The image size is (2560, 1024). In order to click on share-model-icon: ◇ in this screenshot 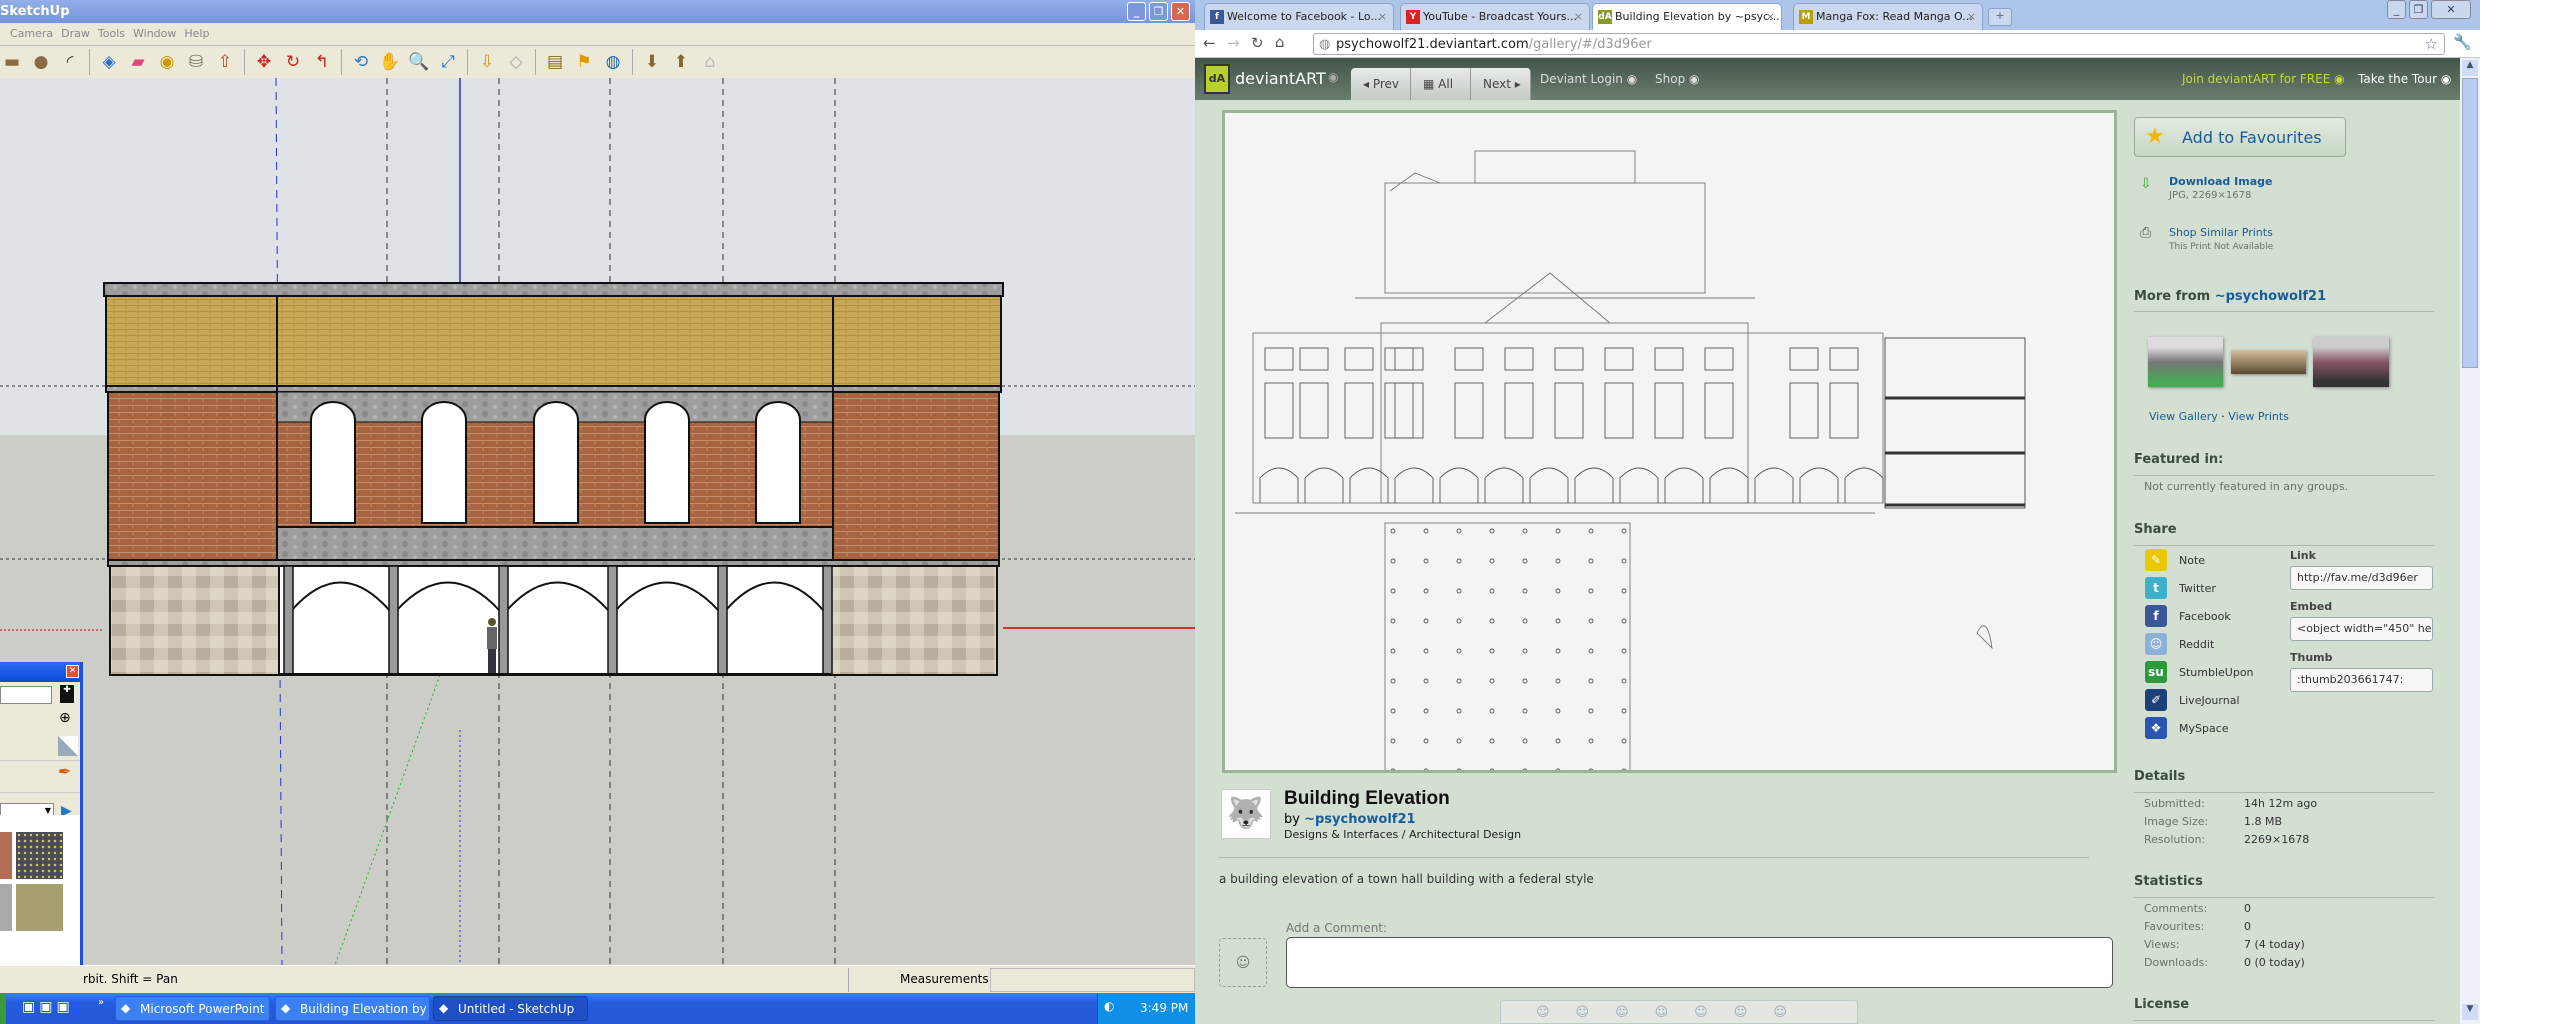, I will do `click(516, 62)`.